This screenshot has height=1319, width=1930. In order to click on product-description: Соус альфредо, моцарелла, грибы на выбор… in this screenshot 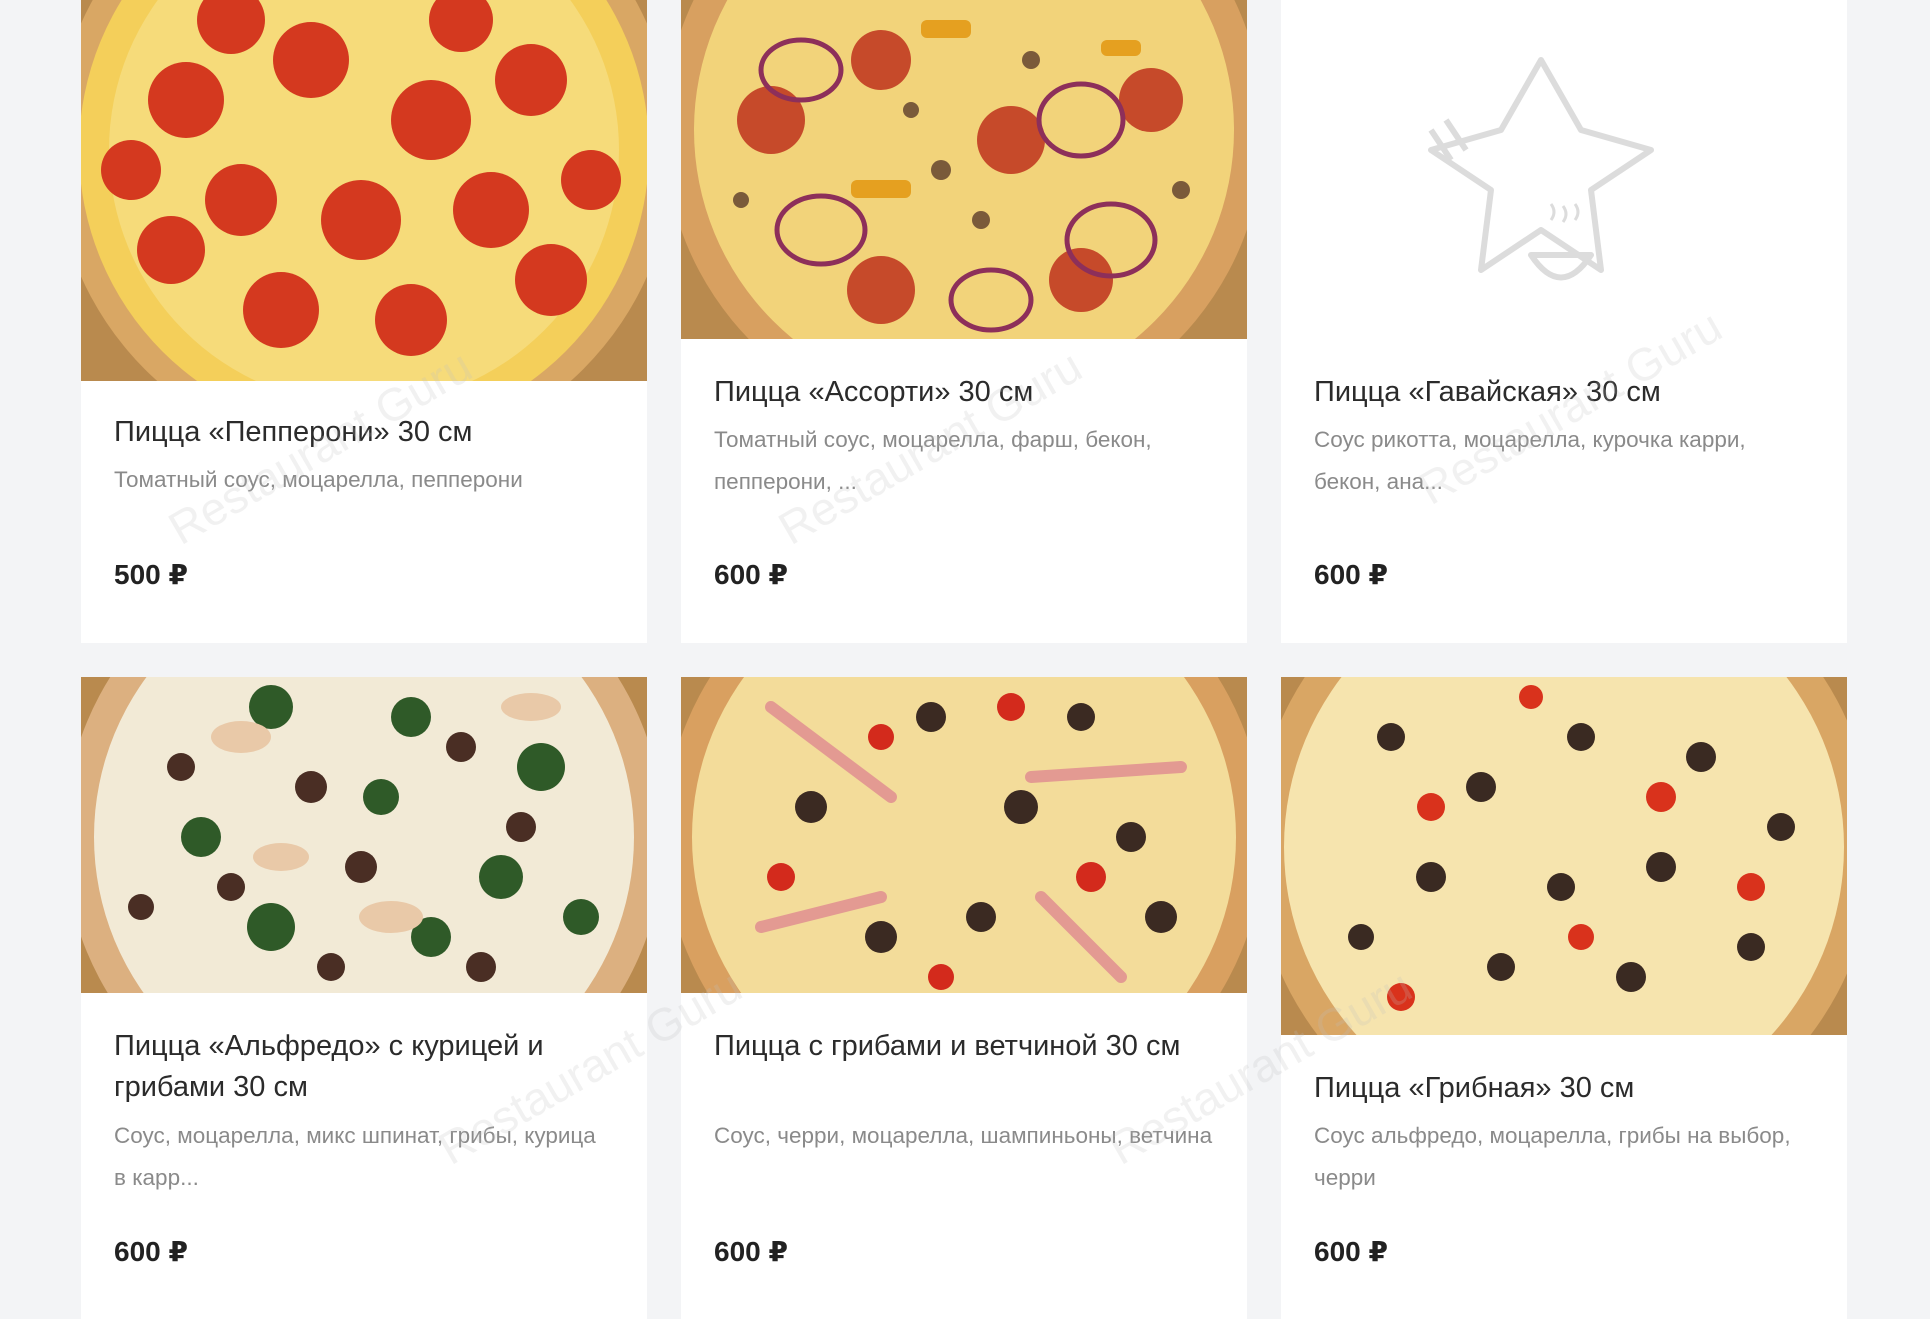, I will do `click(1552, 1156)`.